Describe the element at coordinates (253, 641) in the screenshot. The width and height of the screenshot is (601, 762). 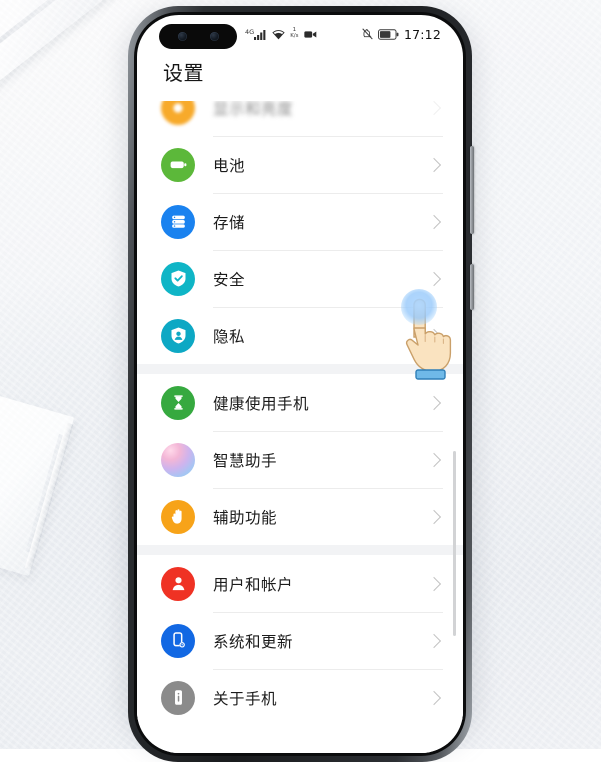
I see `settings-row-label: 系统和更新` at that location.